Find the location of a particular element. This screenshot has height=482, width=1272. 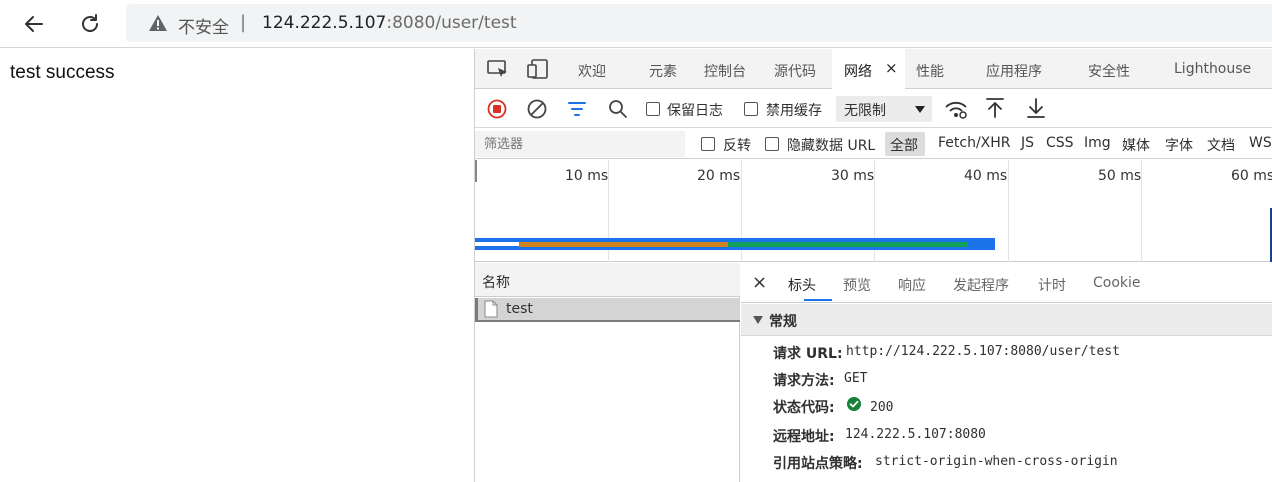

general-section-header: 常规 is located at coordinates (1006, 320).